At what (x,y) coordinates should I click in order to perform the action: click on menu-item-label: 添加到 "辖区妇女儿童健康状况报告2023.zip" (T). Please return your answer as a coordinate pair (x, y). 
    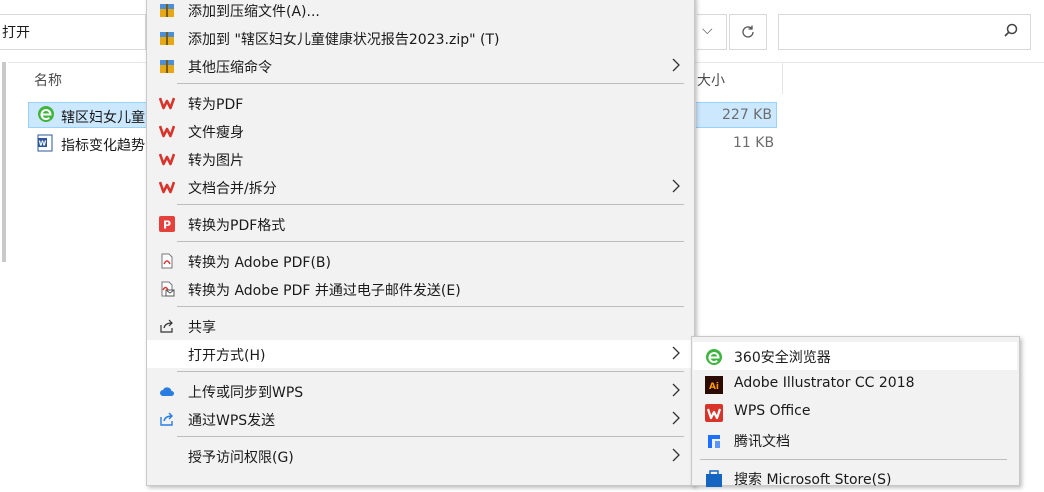
    Looking at the image, I should click on (344, 40).